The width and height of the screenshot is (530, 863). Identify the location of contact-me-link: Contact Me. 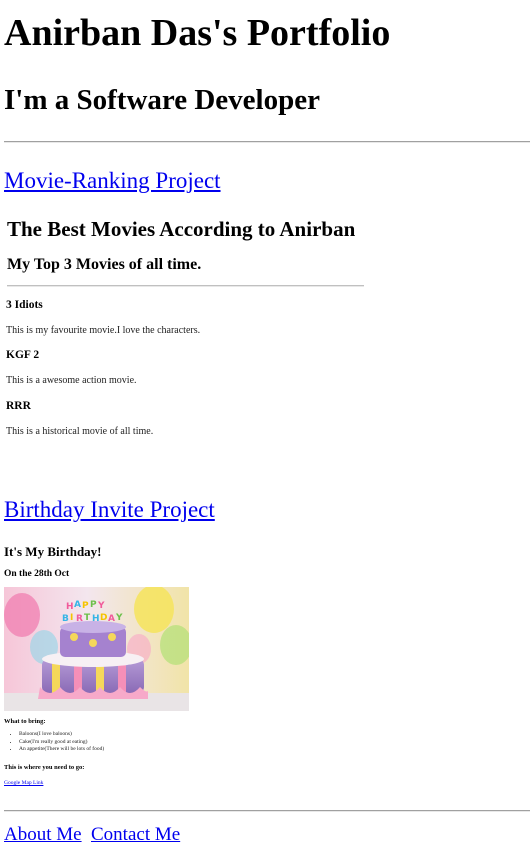
(135, 835).